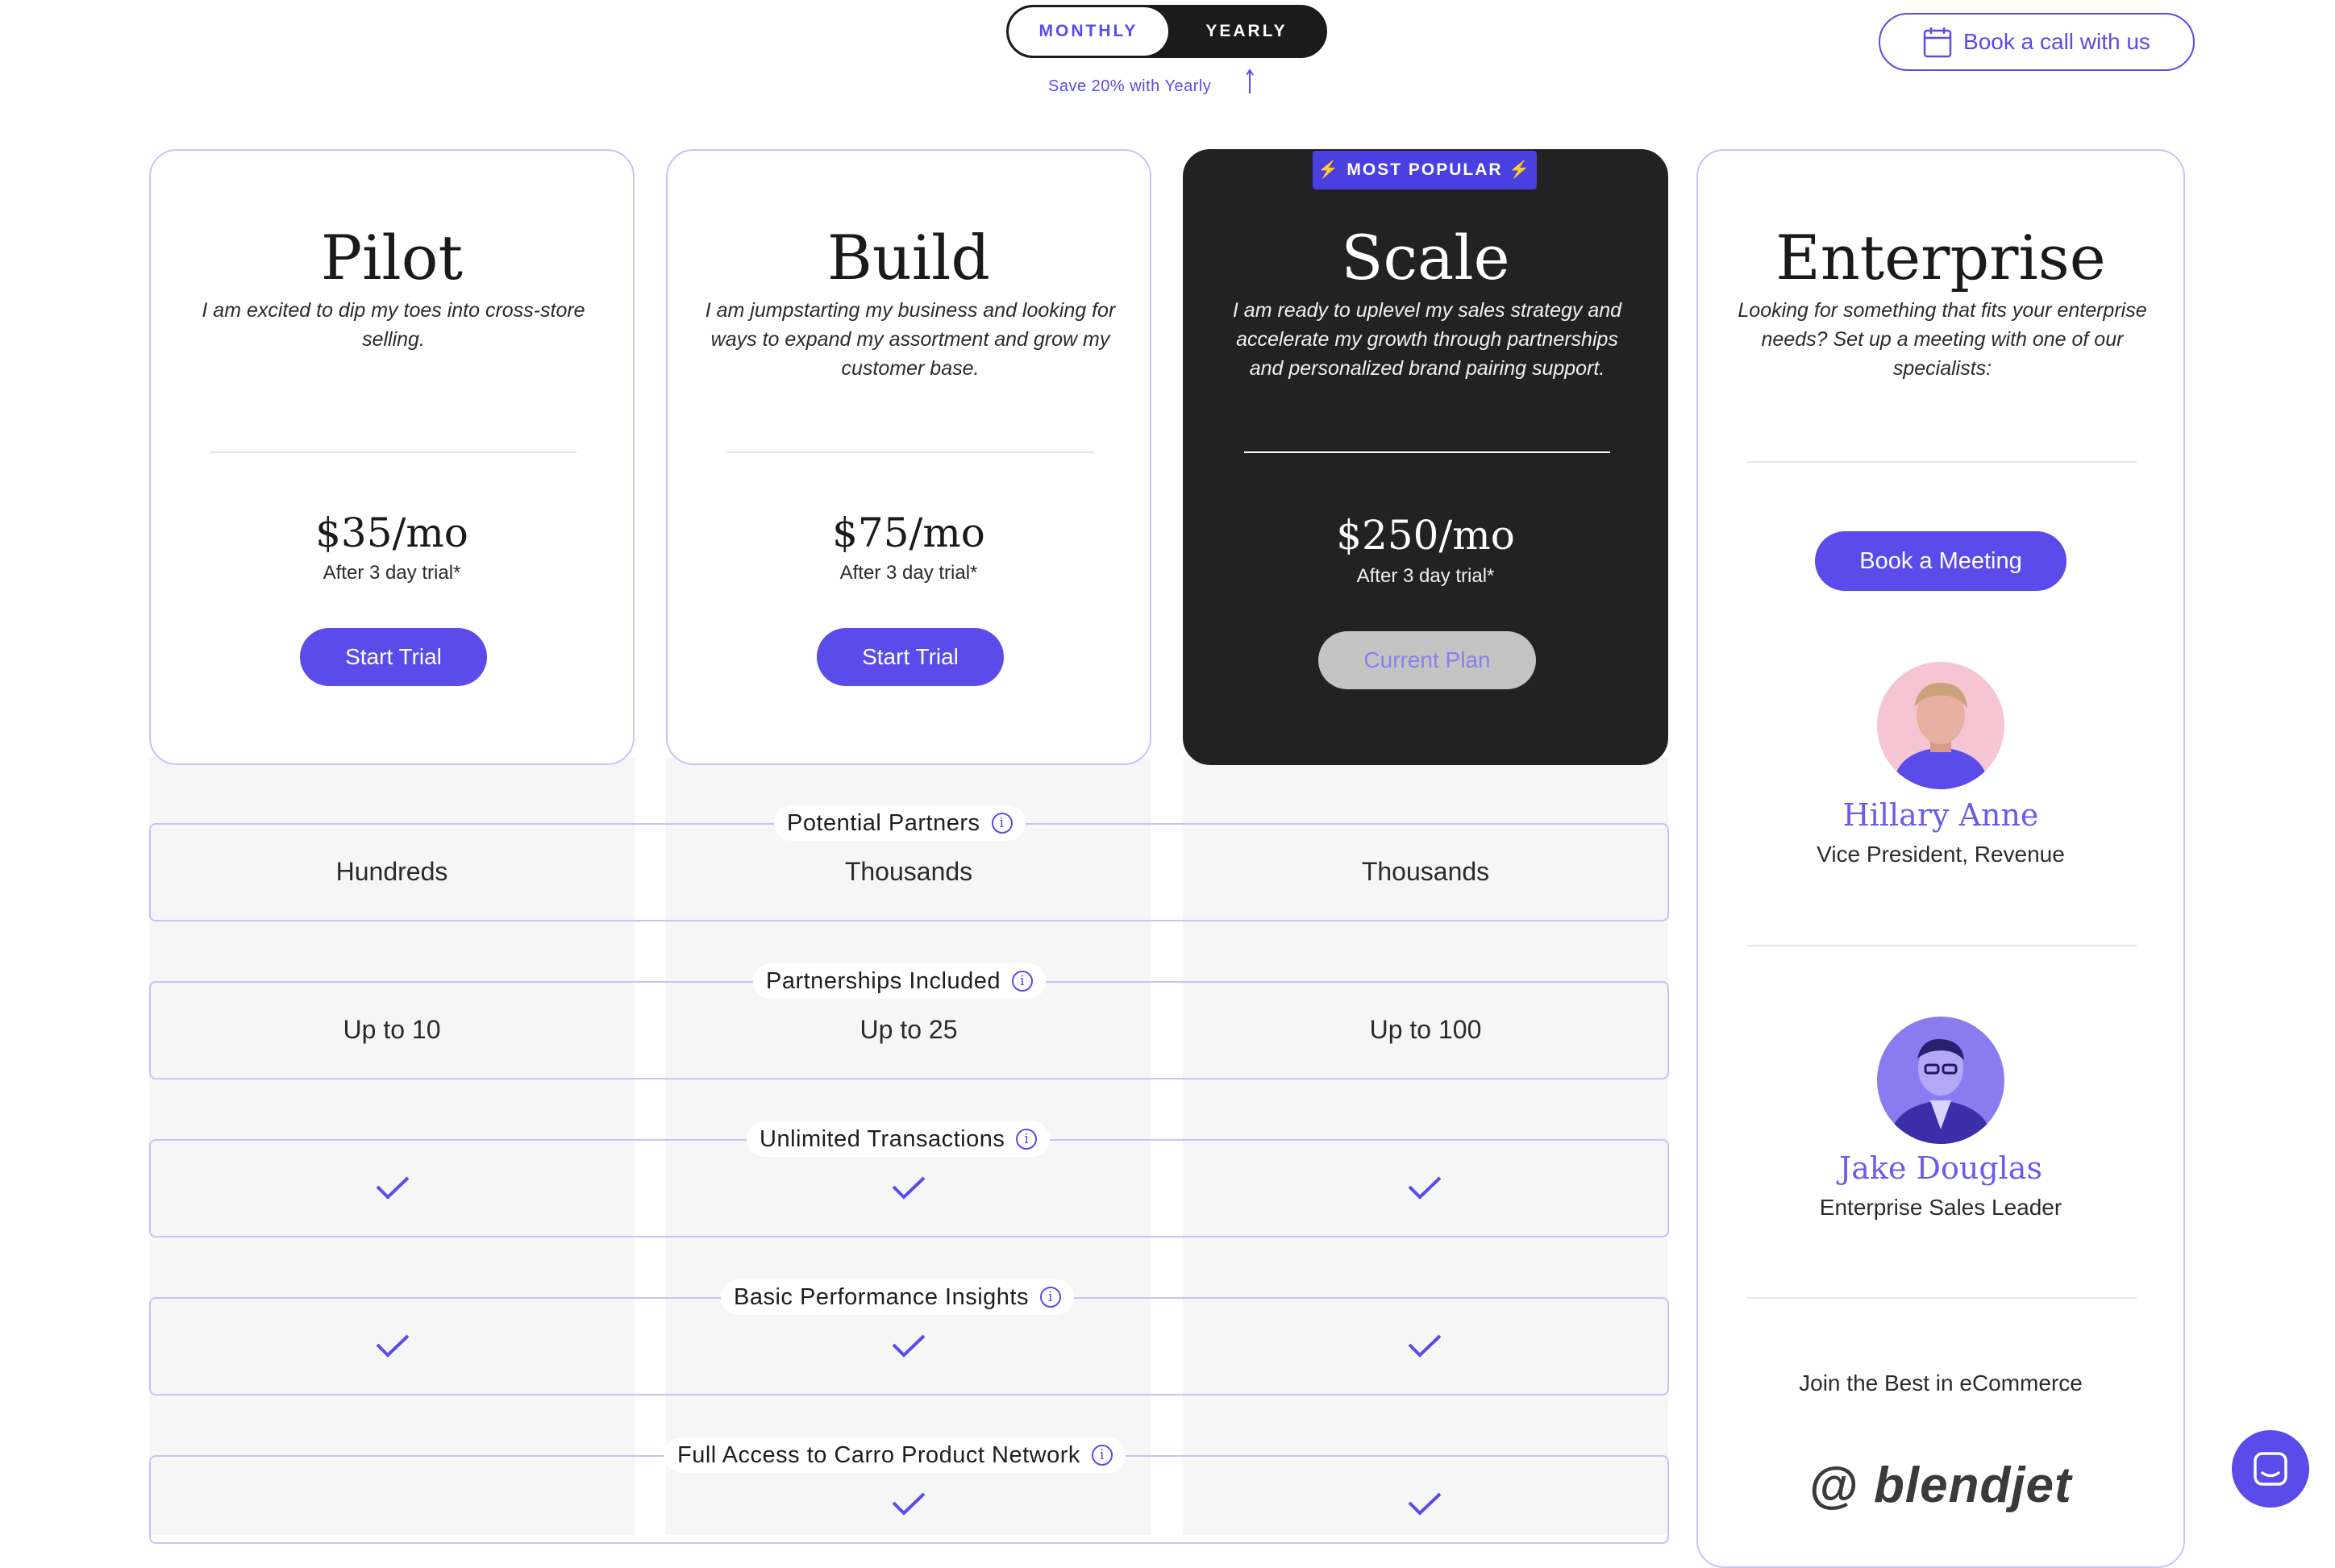 This screenshot has height=1568, width=2335. I want to click on logo-text: blendjet, so click(1973, 1485).